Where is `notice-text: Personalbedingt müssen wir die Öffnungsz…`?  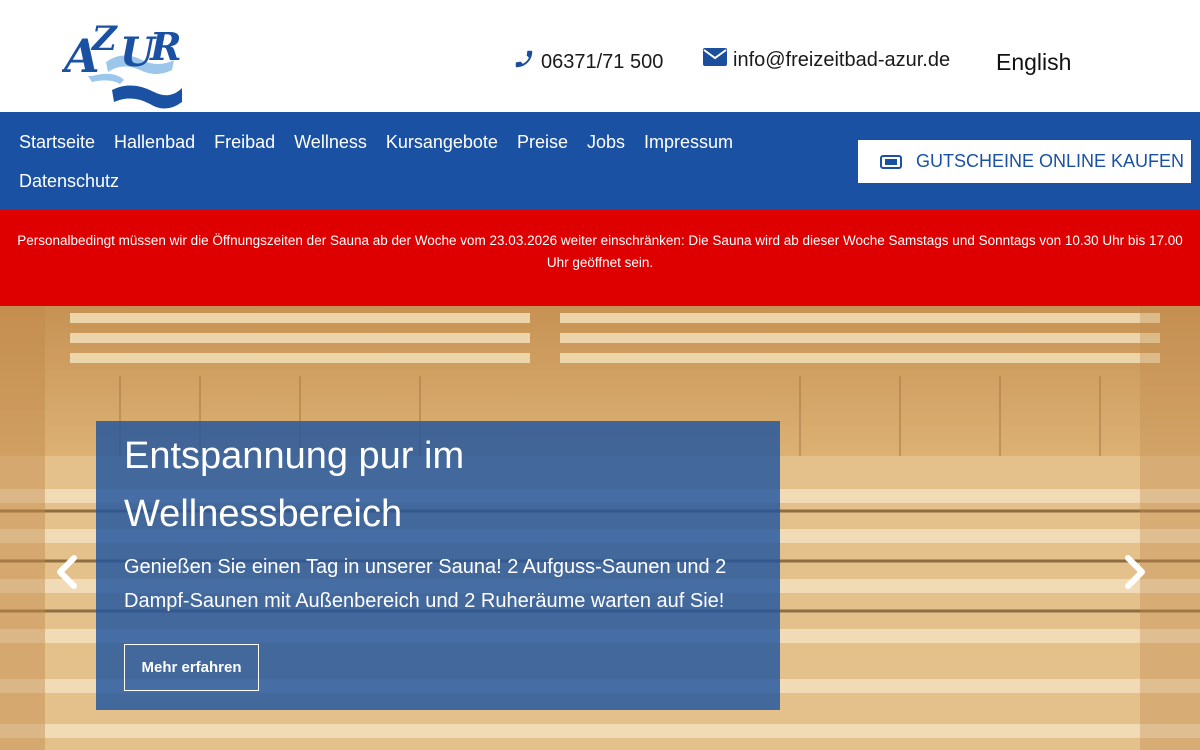 notice-text: Personalbedingt müssen wir die Öffnungsz… is located at coordinates (600, 251).